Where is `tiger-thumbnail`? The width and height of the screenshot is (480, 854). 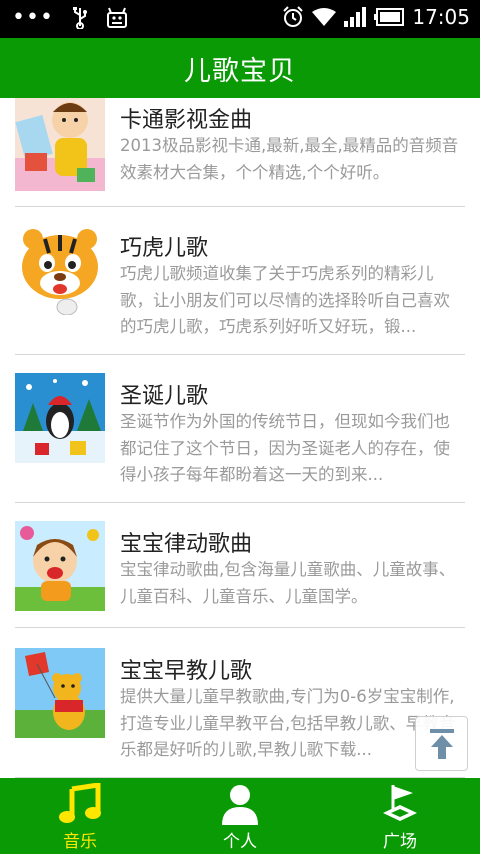
tiger-thumbnail is located at coordinates (60, 270).